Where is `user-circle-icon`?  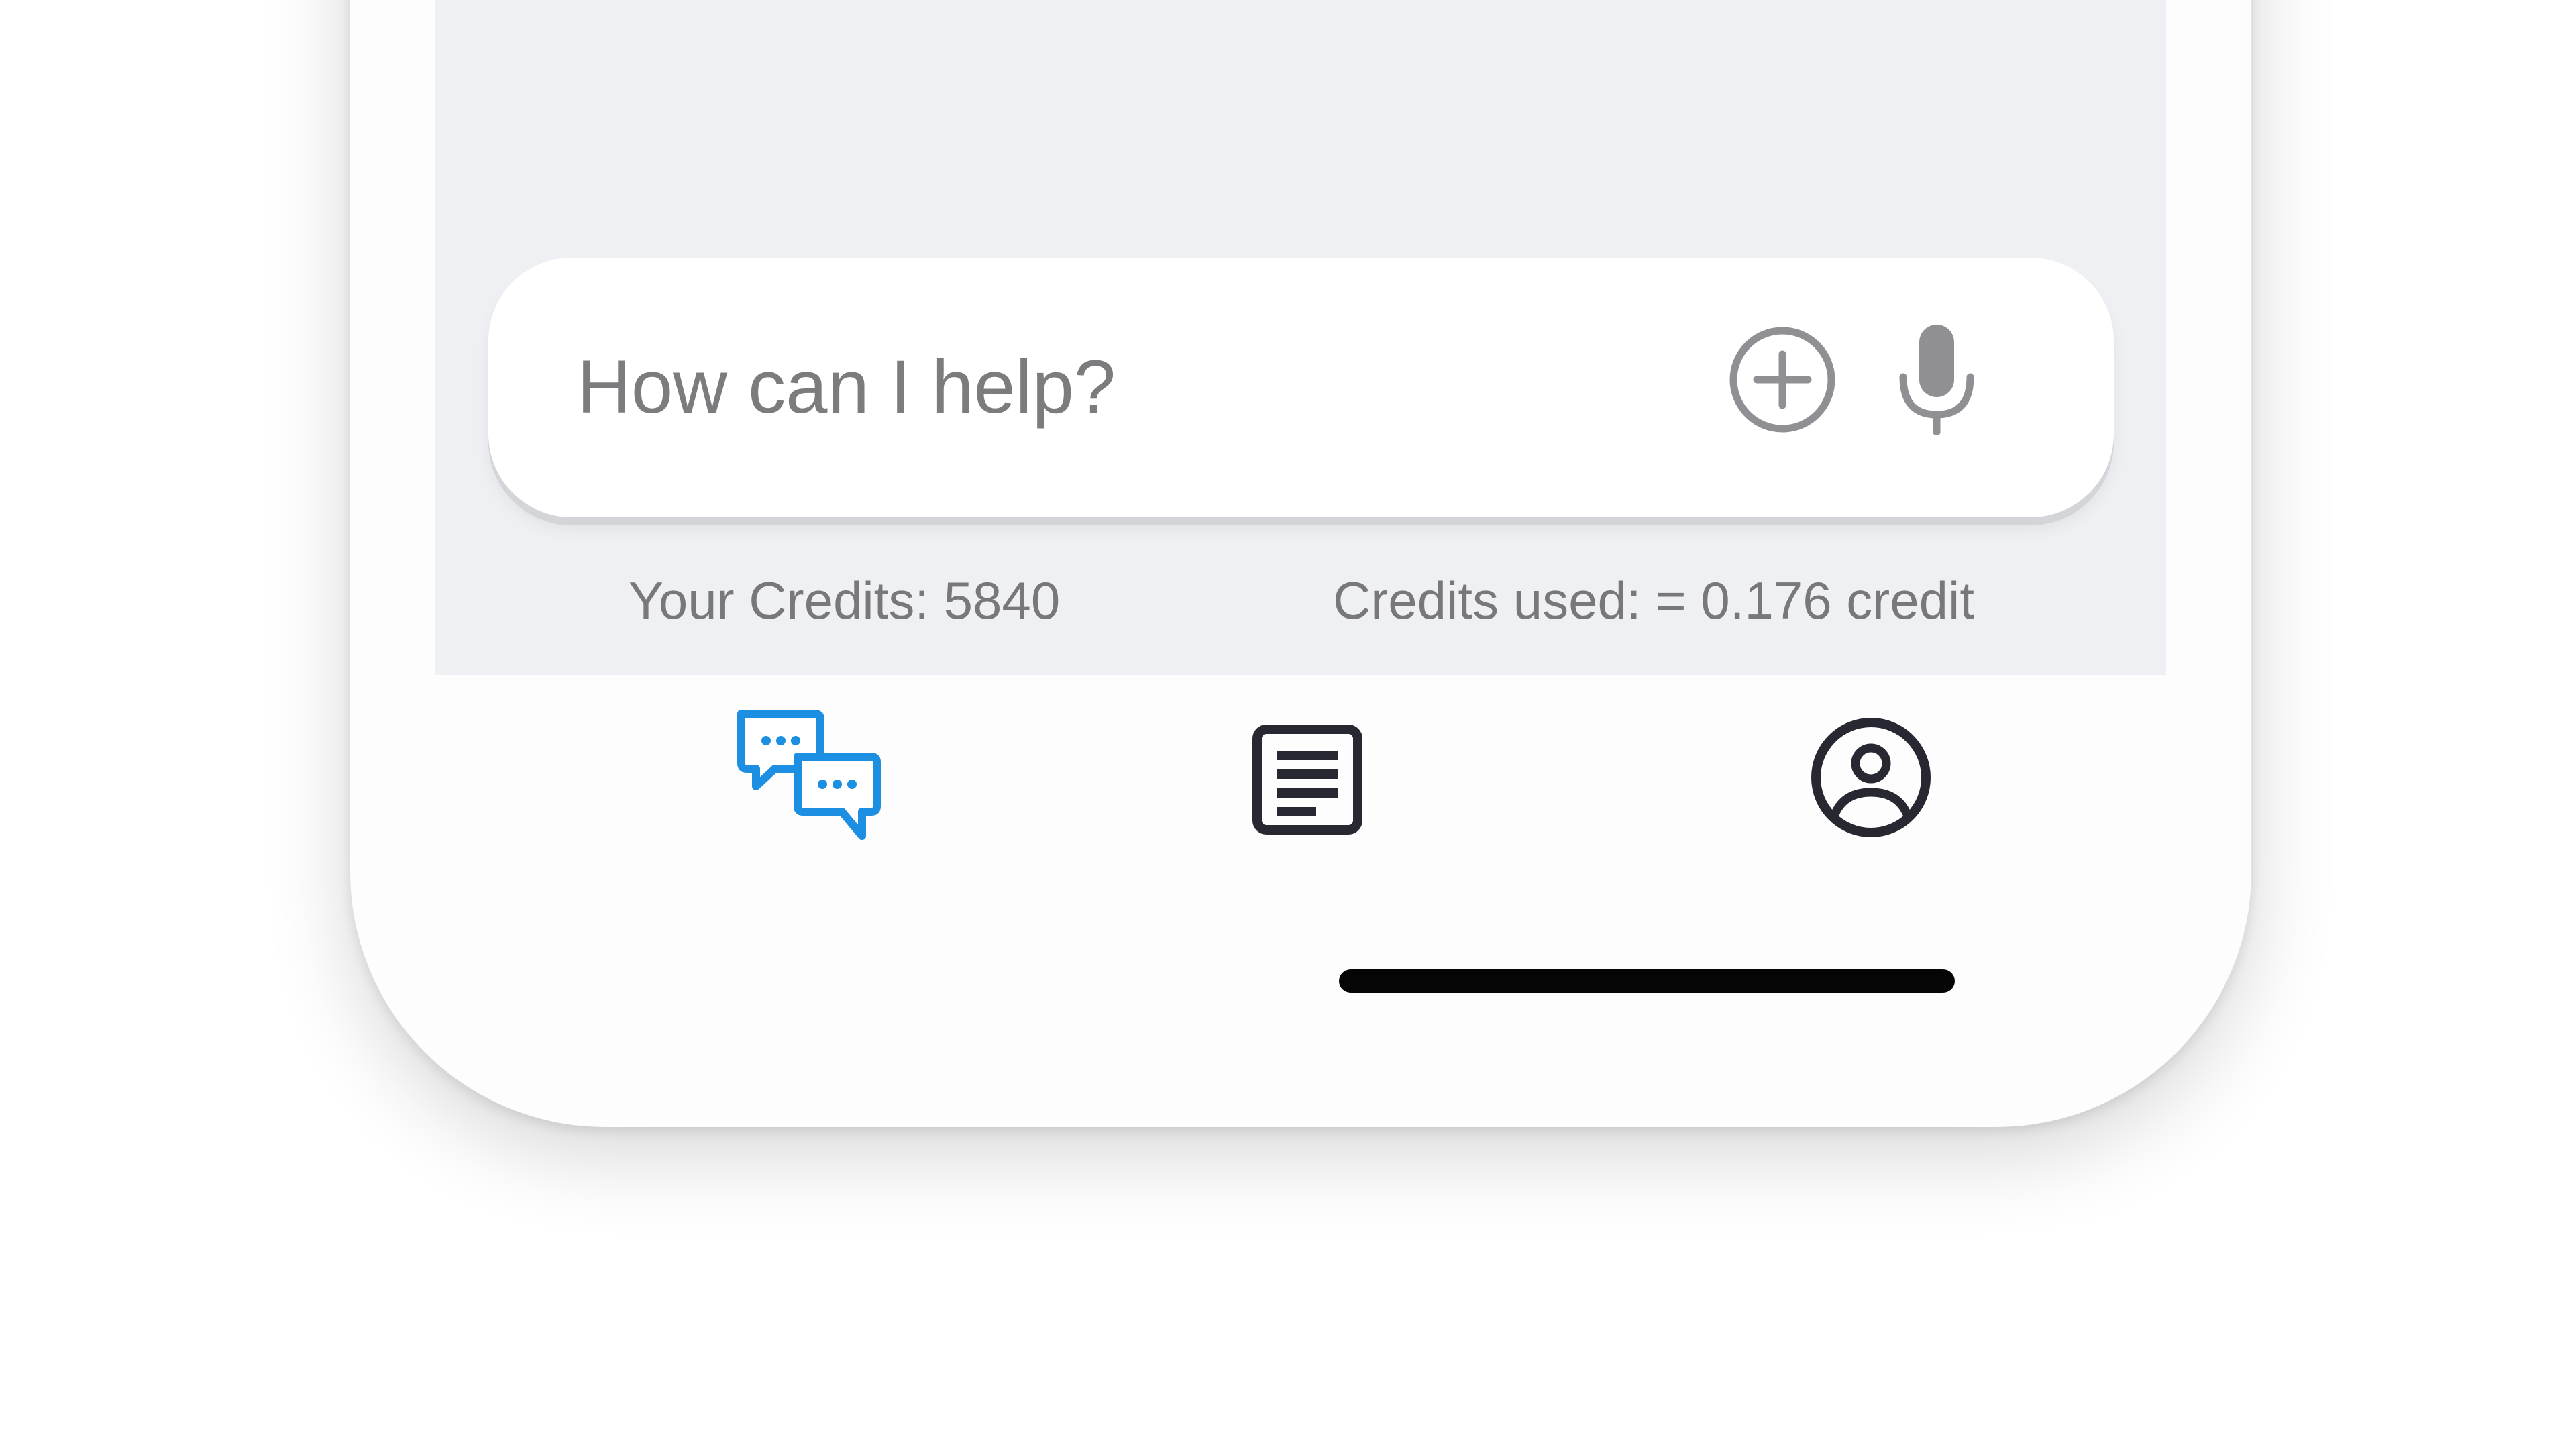 user-circle-icon is located at coordinates (1871, 777).